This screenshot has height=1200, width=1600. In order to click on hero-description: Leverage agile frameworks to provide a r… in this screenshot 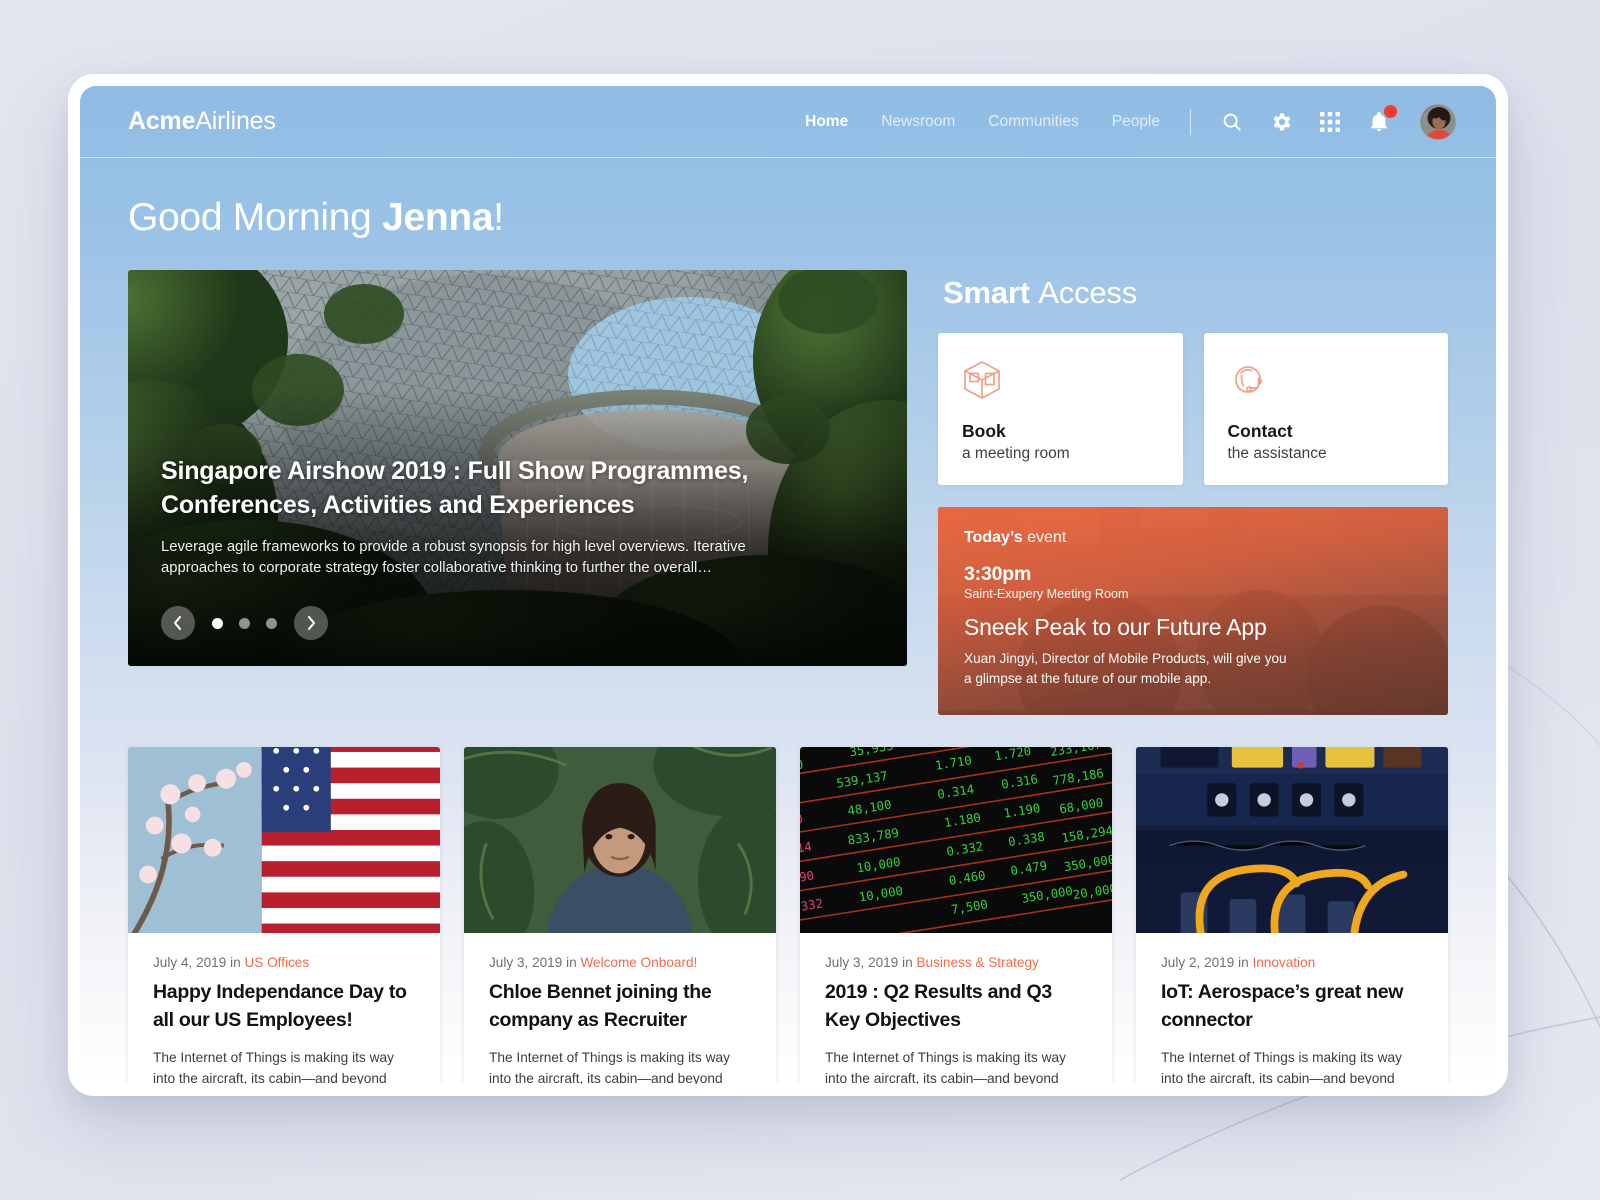, I will do `click(453, 557)`.